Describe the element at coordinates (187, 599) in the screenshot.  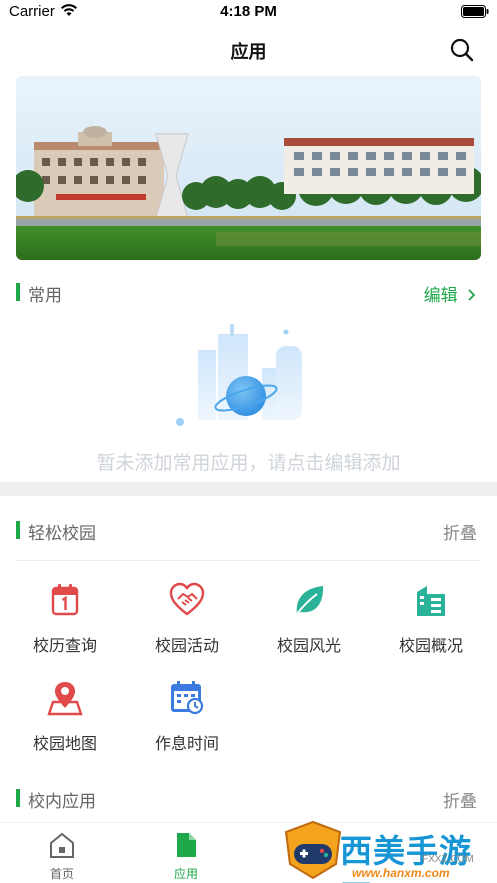
I see `heart-handshake-icon` at that location.